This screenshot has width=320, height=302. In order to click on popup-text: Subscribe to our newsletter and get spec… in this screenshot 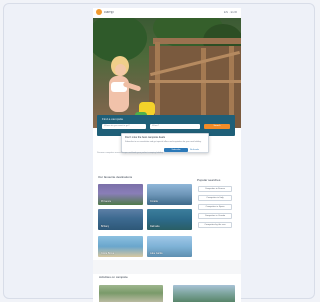, I will do `click(163, 142)`.